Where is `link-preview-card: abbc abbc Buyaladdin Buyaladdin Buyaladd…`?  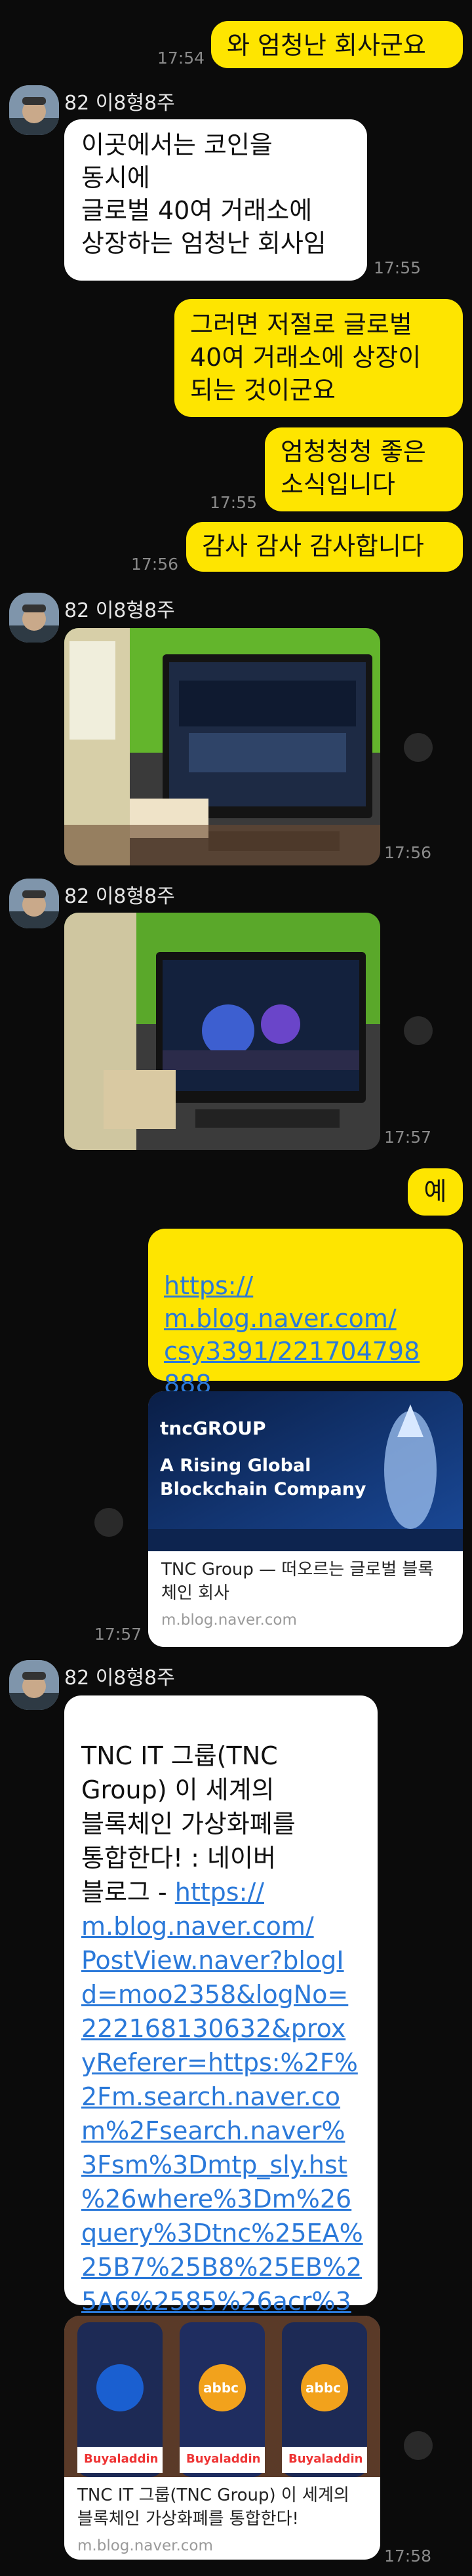
link-preview-card: abbc abbc Buyaladdin Buyaladdin Buyaladd… is located at coordinates (222, 2438).